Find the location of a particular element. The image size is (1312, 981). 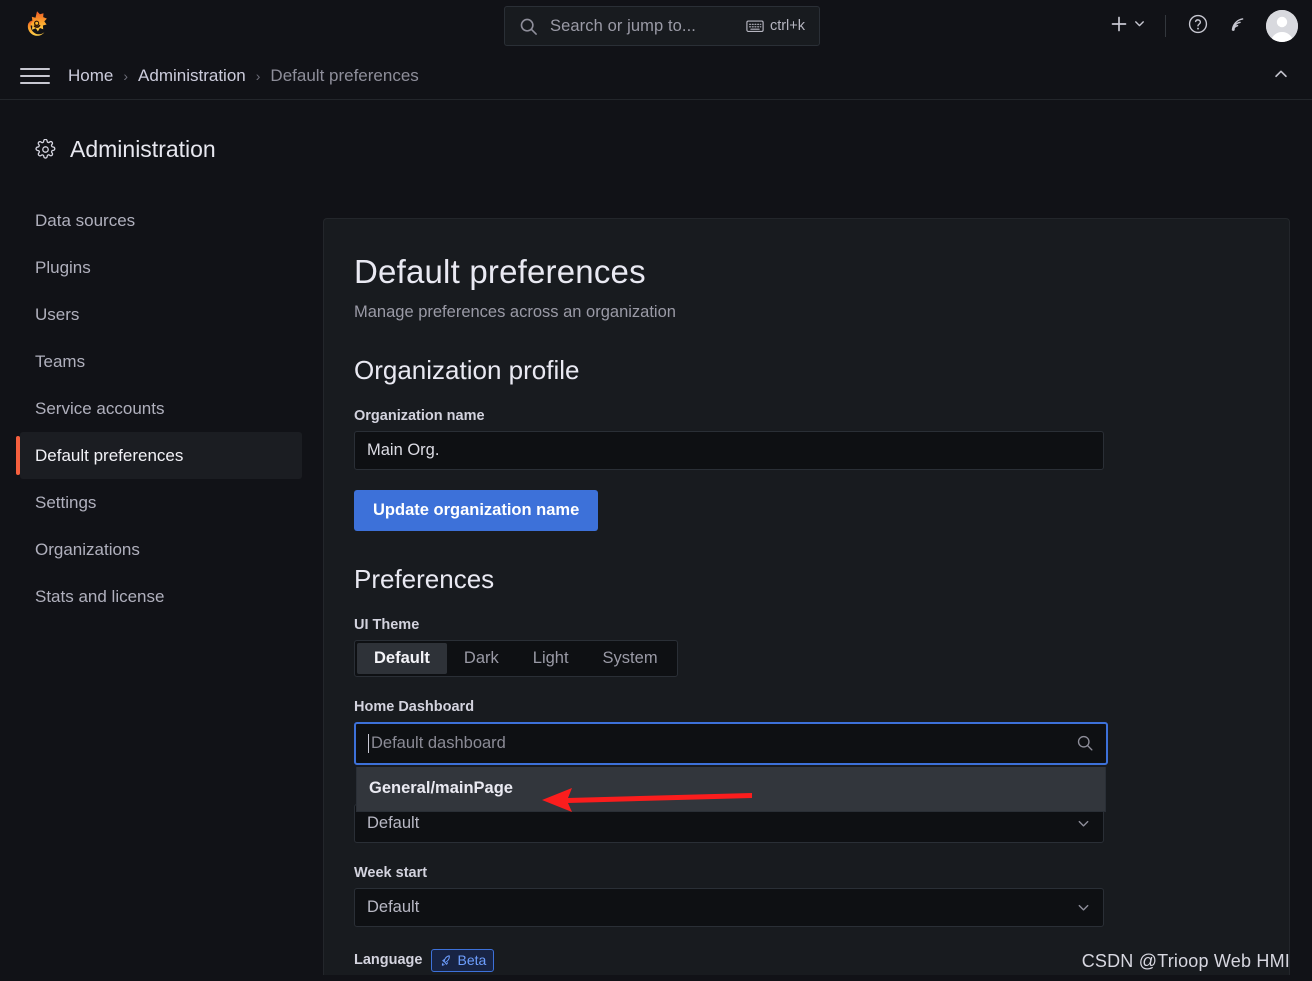

timezone-value: Default is located at coordinates (393, 822).